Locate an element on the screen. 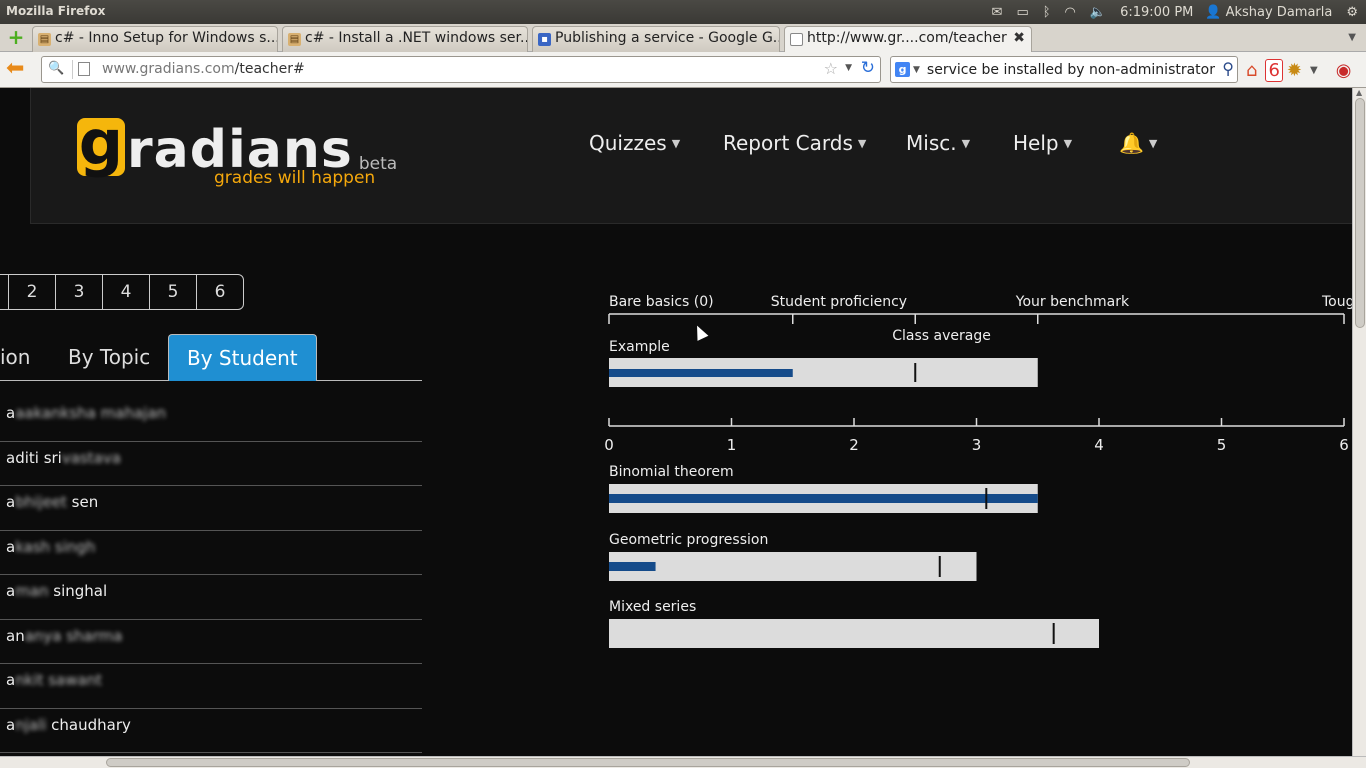 The height and width of the screenshot is (768, 1366). student-name: chaudhary is located at coordinates (88, 724).